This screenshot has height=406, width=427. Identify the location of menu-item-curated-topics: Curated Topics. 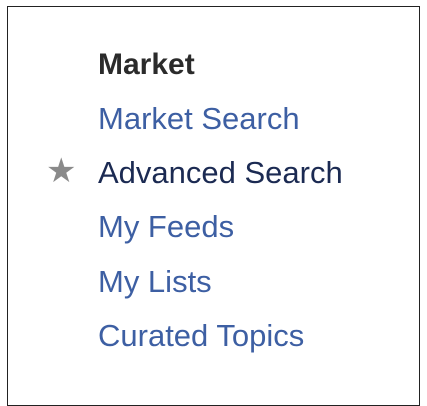
(201, 336).